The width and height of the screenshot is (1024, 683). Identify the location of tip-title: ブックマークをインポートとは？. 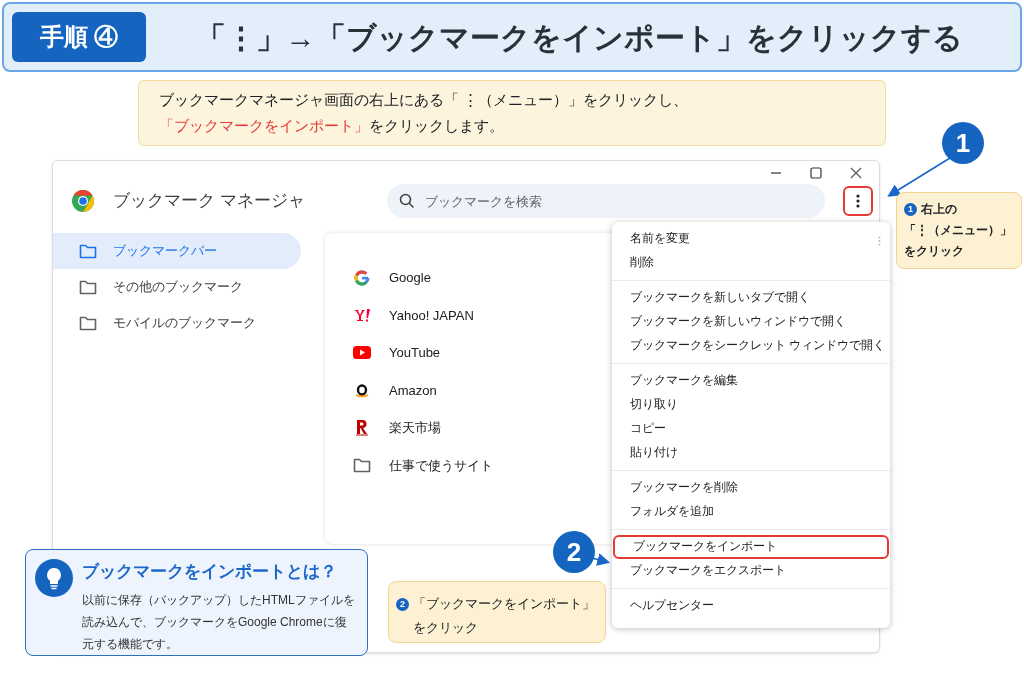
(210, 572).